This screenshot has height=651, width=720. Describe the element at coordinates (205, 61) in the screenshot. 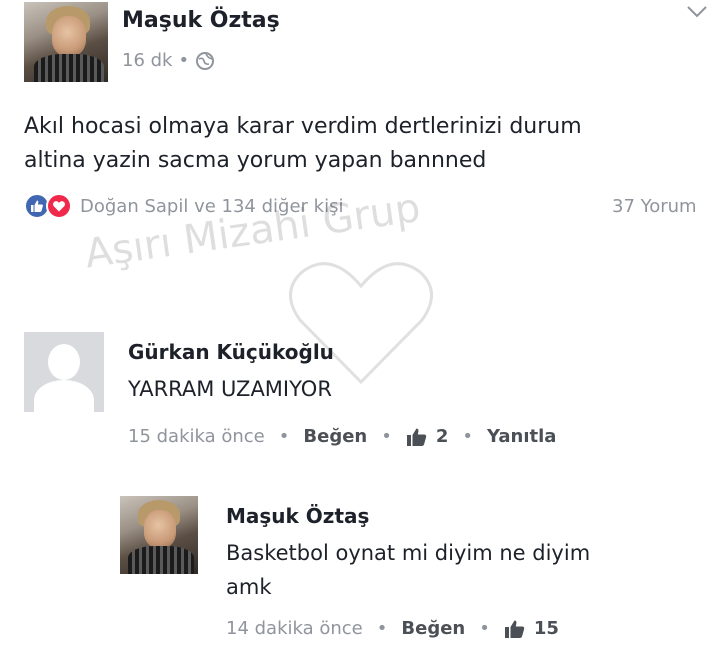

I see `globe-icon` at that location.